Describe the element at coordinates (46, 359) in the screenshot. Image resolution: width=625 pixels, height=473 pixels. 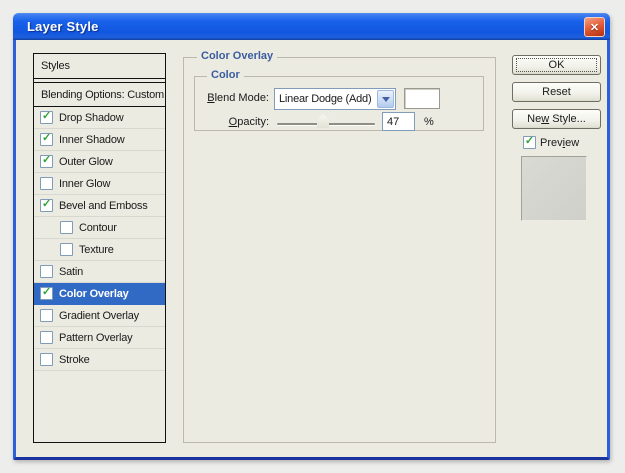
I see `stroke-checkbox` at that location.